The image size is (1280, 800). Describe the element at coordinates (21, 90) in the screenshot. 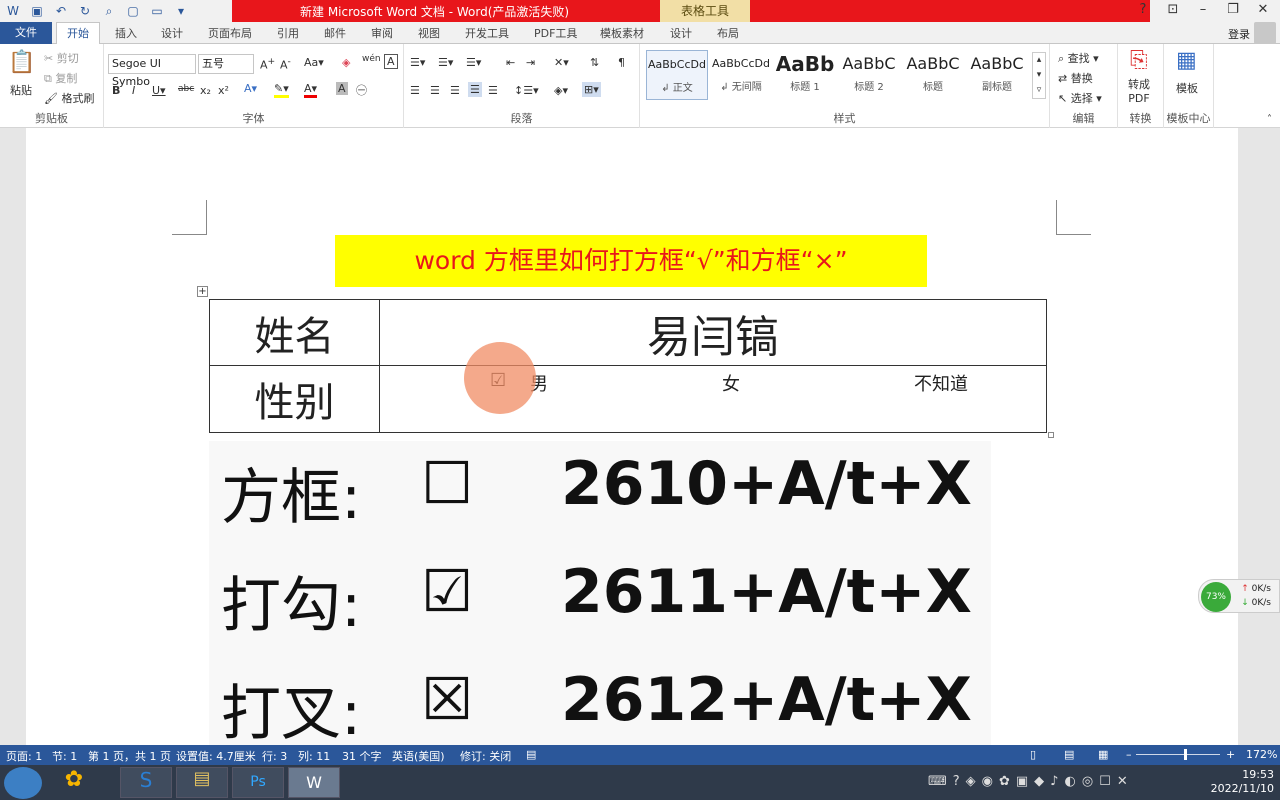

I see `paste-button: 粘贴` at that location.